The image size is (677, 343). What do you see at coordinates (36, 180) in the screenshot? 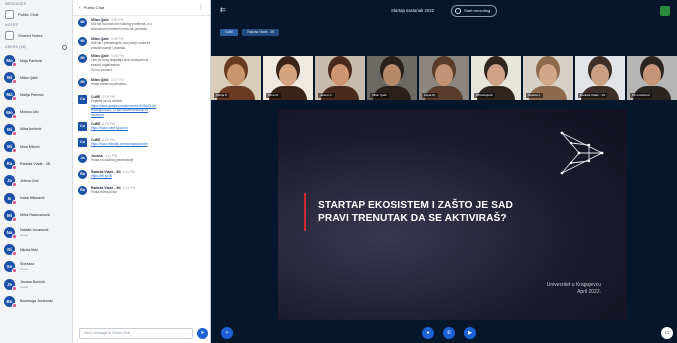
I see `user-list-item: Ja Jelena Cirić` at bounding box center [36, 180].